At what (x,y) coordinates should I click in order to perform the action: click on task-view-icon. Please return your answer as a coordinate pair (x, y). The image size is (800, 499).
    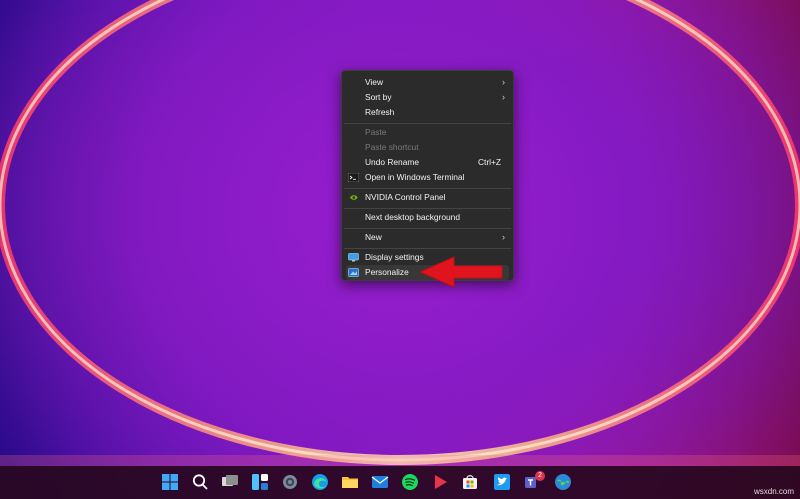
    Looking at the image, I should click on (230, 482).